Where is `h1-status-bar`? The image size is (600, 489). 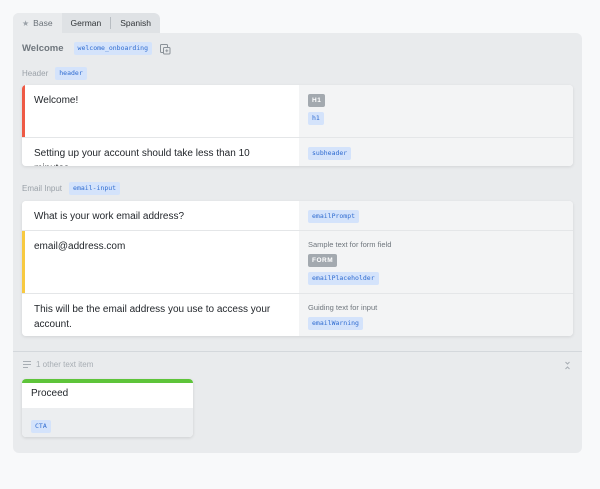 h1-status-bar is located at coordinates (23, 111).